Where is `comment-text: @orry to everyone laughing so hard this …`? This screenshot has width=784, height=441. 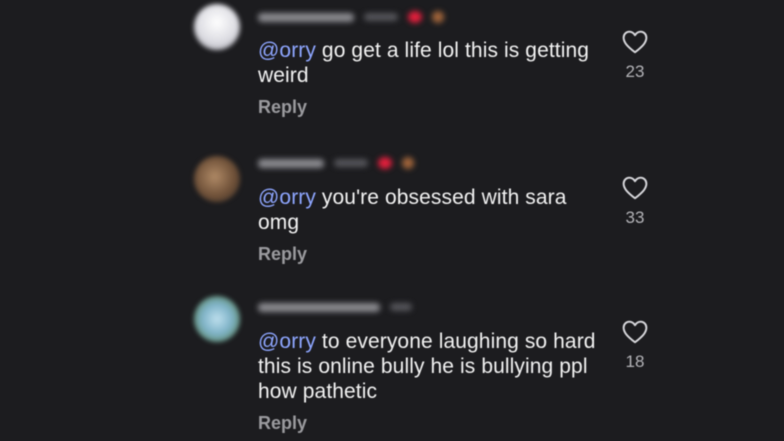
comment-text: @orry to everyone laughing so hard this … is located at coordinates (428, 366).